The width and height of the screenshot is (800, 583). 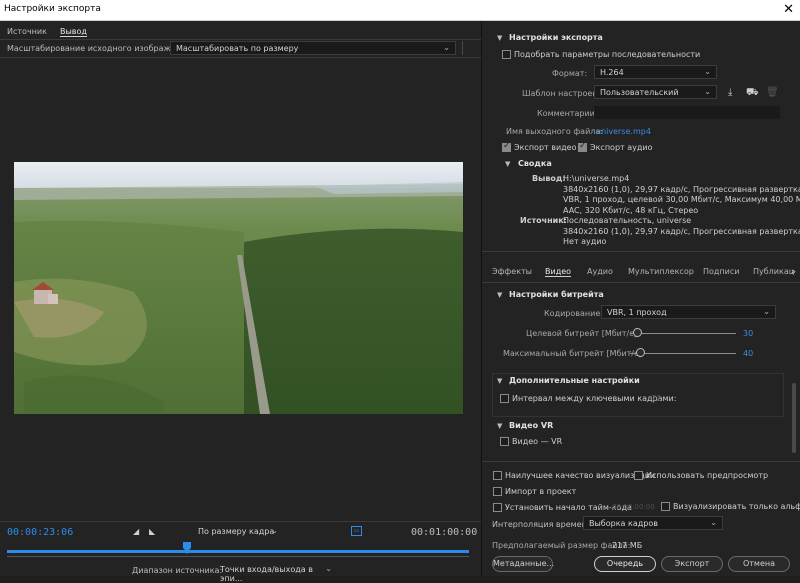 What do you see at coordinates (600, 271) in the screenshot?
I see `tab-audio: Аудио` at bounding box center [600, 271].